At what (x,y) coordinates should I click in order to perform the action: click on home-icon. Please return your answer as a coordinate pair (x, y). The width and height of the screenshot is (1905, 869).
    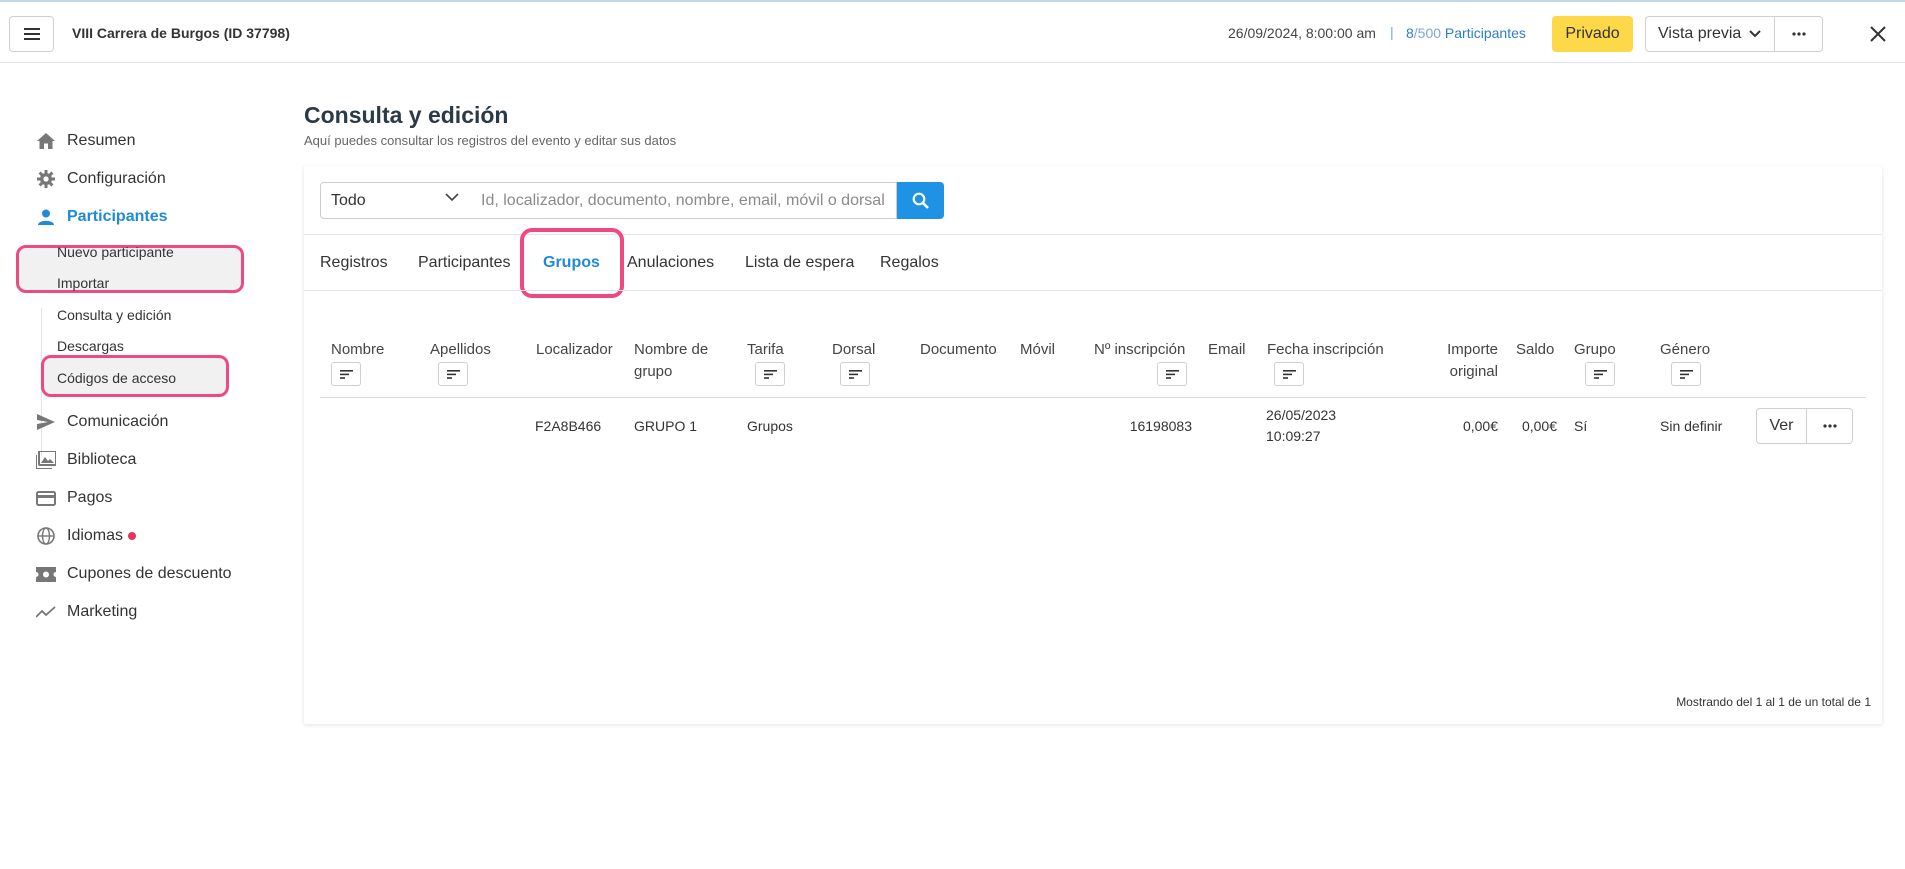
    Looking at the image, I should click on (46, 141).